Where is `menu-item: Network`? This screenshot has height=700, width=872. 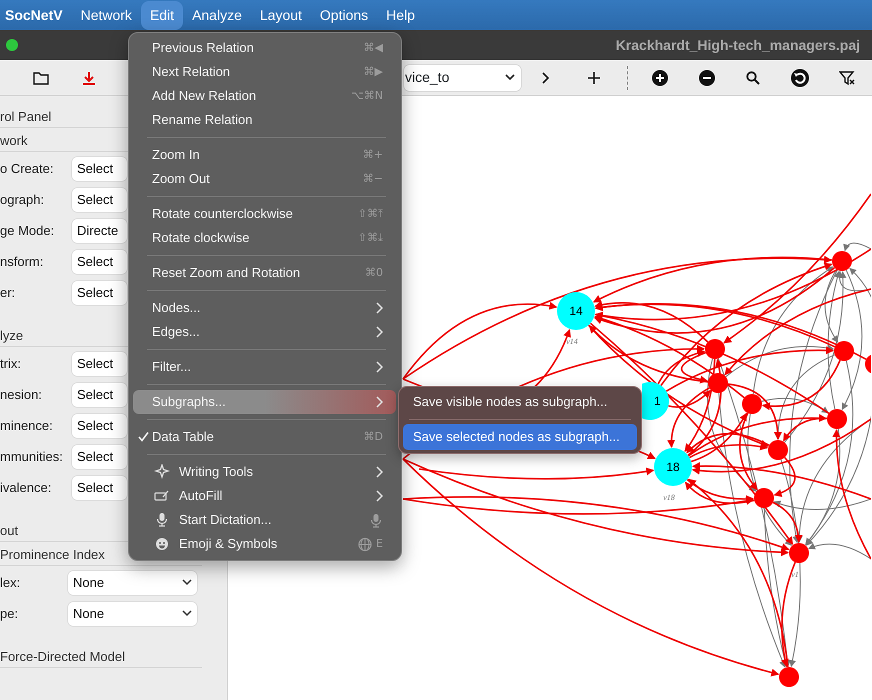 menu-item: Network is located at coordinates (106, 15).